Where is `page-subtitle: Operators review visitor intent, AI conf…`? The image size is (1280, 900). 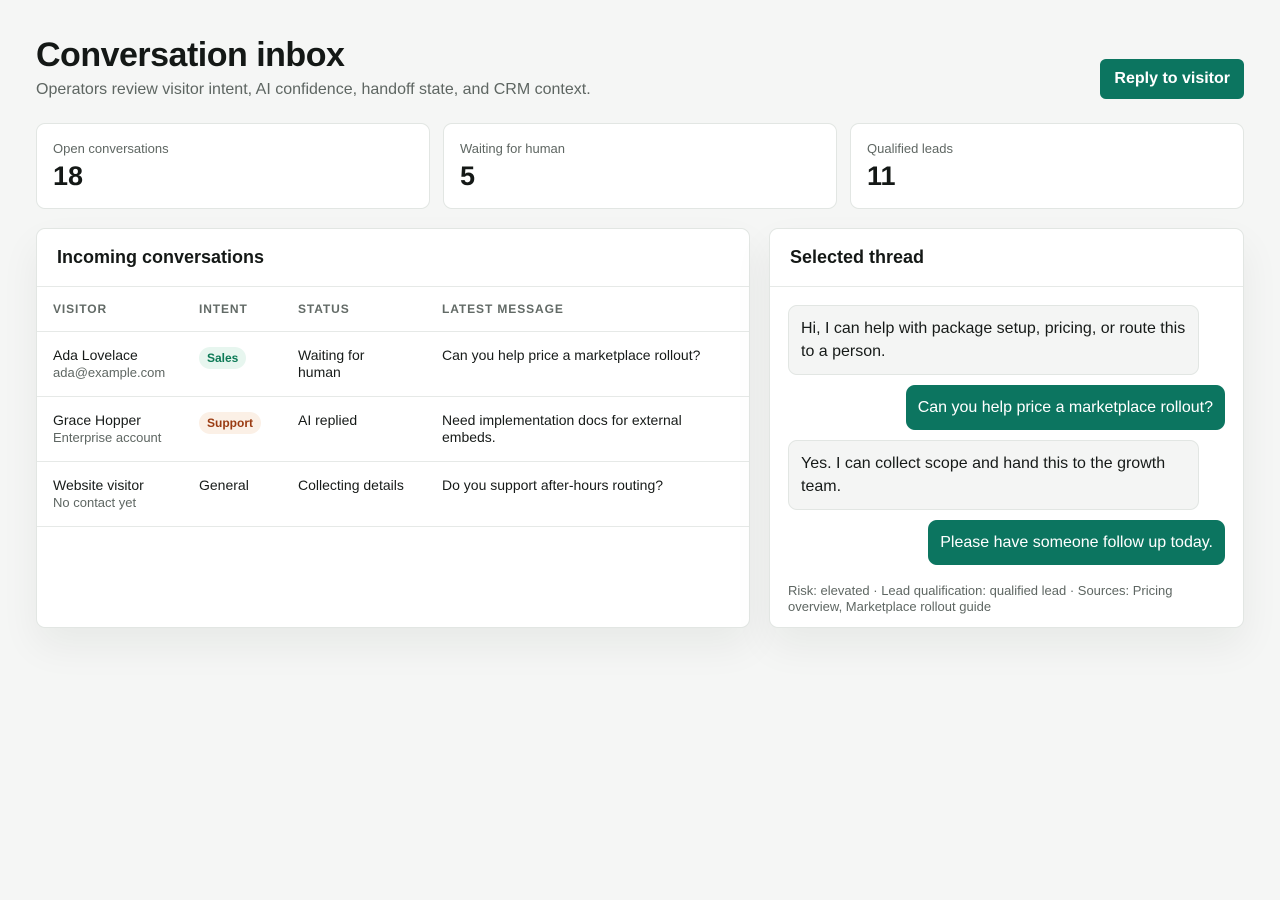 page-subtitle: Operators review visitor intent, AI conf… is located at coordinates (313, 89).